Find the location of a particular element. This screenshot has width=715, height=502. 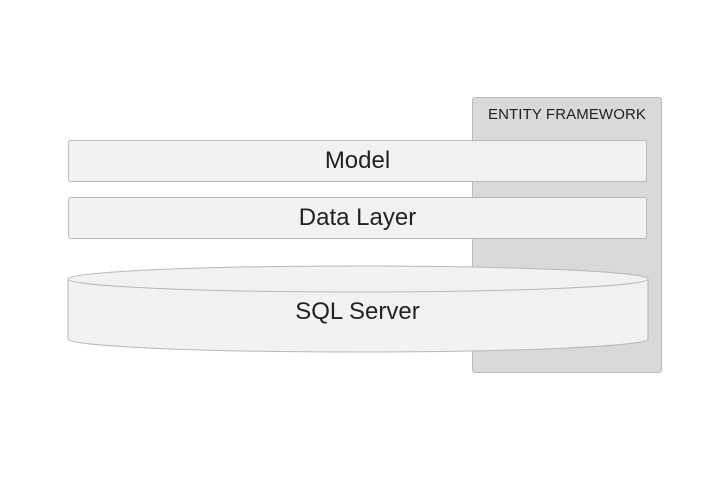

cylinder-top is located at coordinates (358, 279).